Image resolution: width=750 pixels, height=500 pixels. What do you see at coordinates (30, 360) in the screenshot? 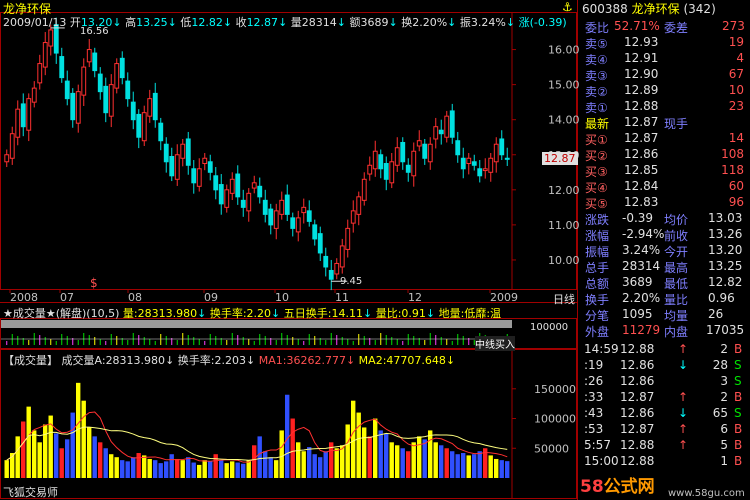
I see `volume-title: 【成交量】` at bounding box center [30, 360].